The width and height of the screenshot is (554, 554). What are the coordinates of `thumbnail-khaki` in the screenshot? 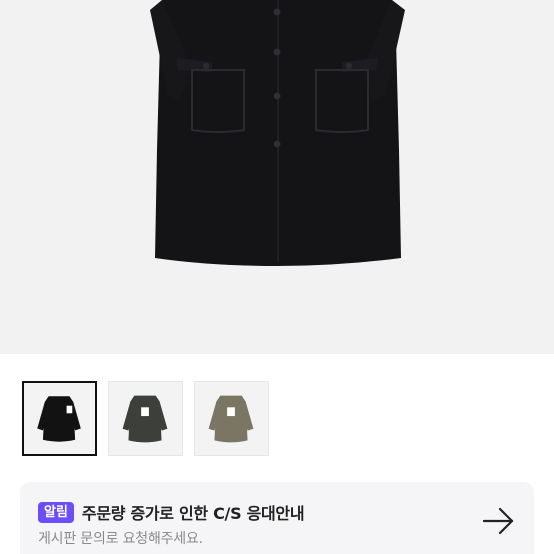 It's located at (231, 418).